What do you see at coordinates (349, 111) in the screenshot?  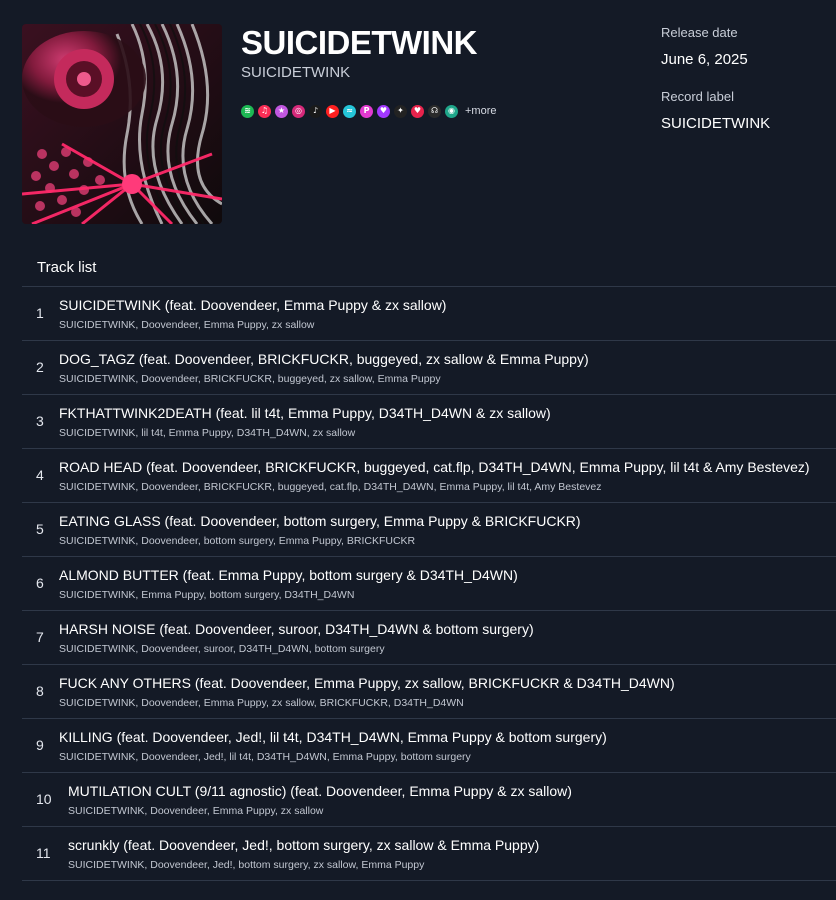 I see `amazon-music-icon: ≈` at bounding box center [349, 111].